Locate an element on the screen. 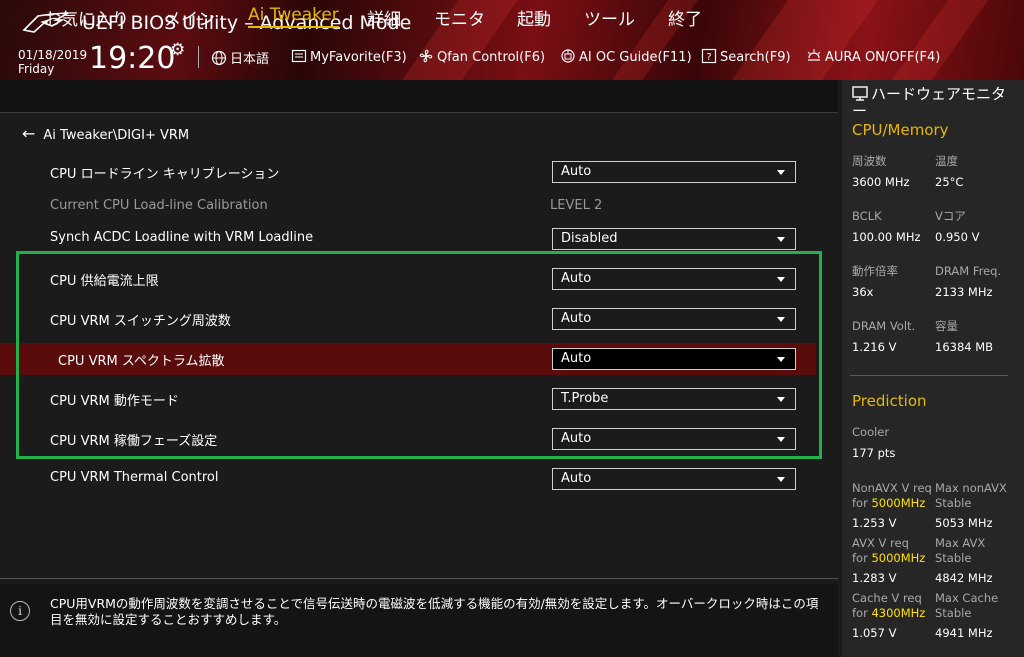  monitor-label: 動作倍率 is located at coordinates (875, 271).